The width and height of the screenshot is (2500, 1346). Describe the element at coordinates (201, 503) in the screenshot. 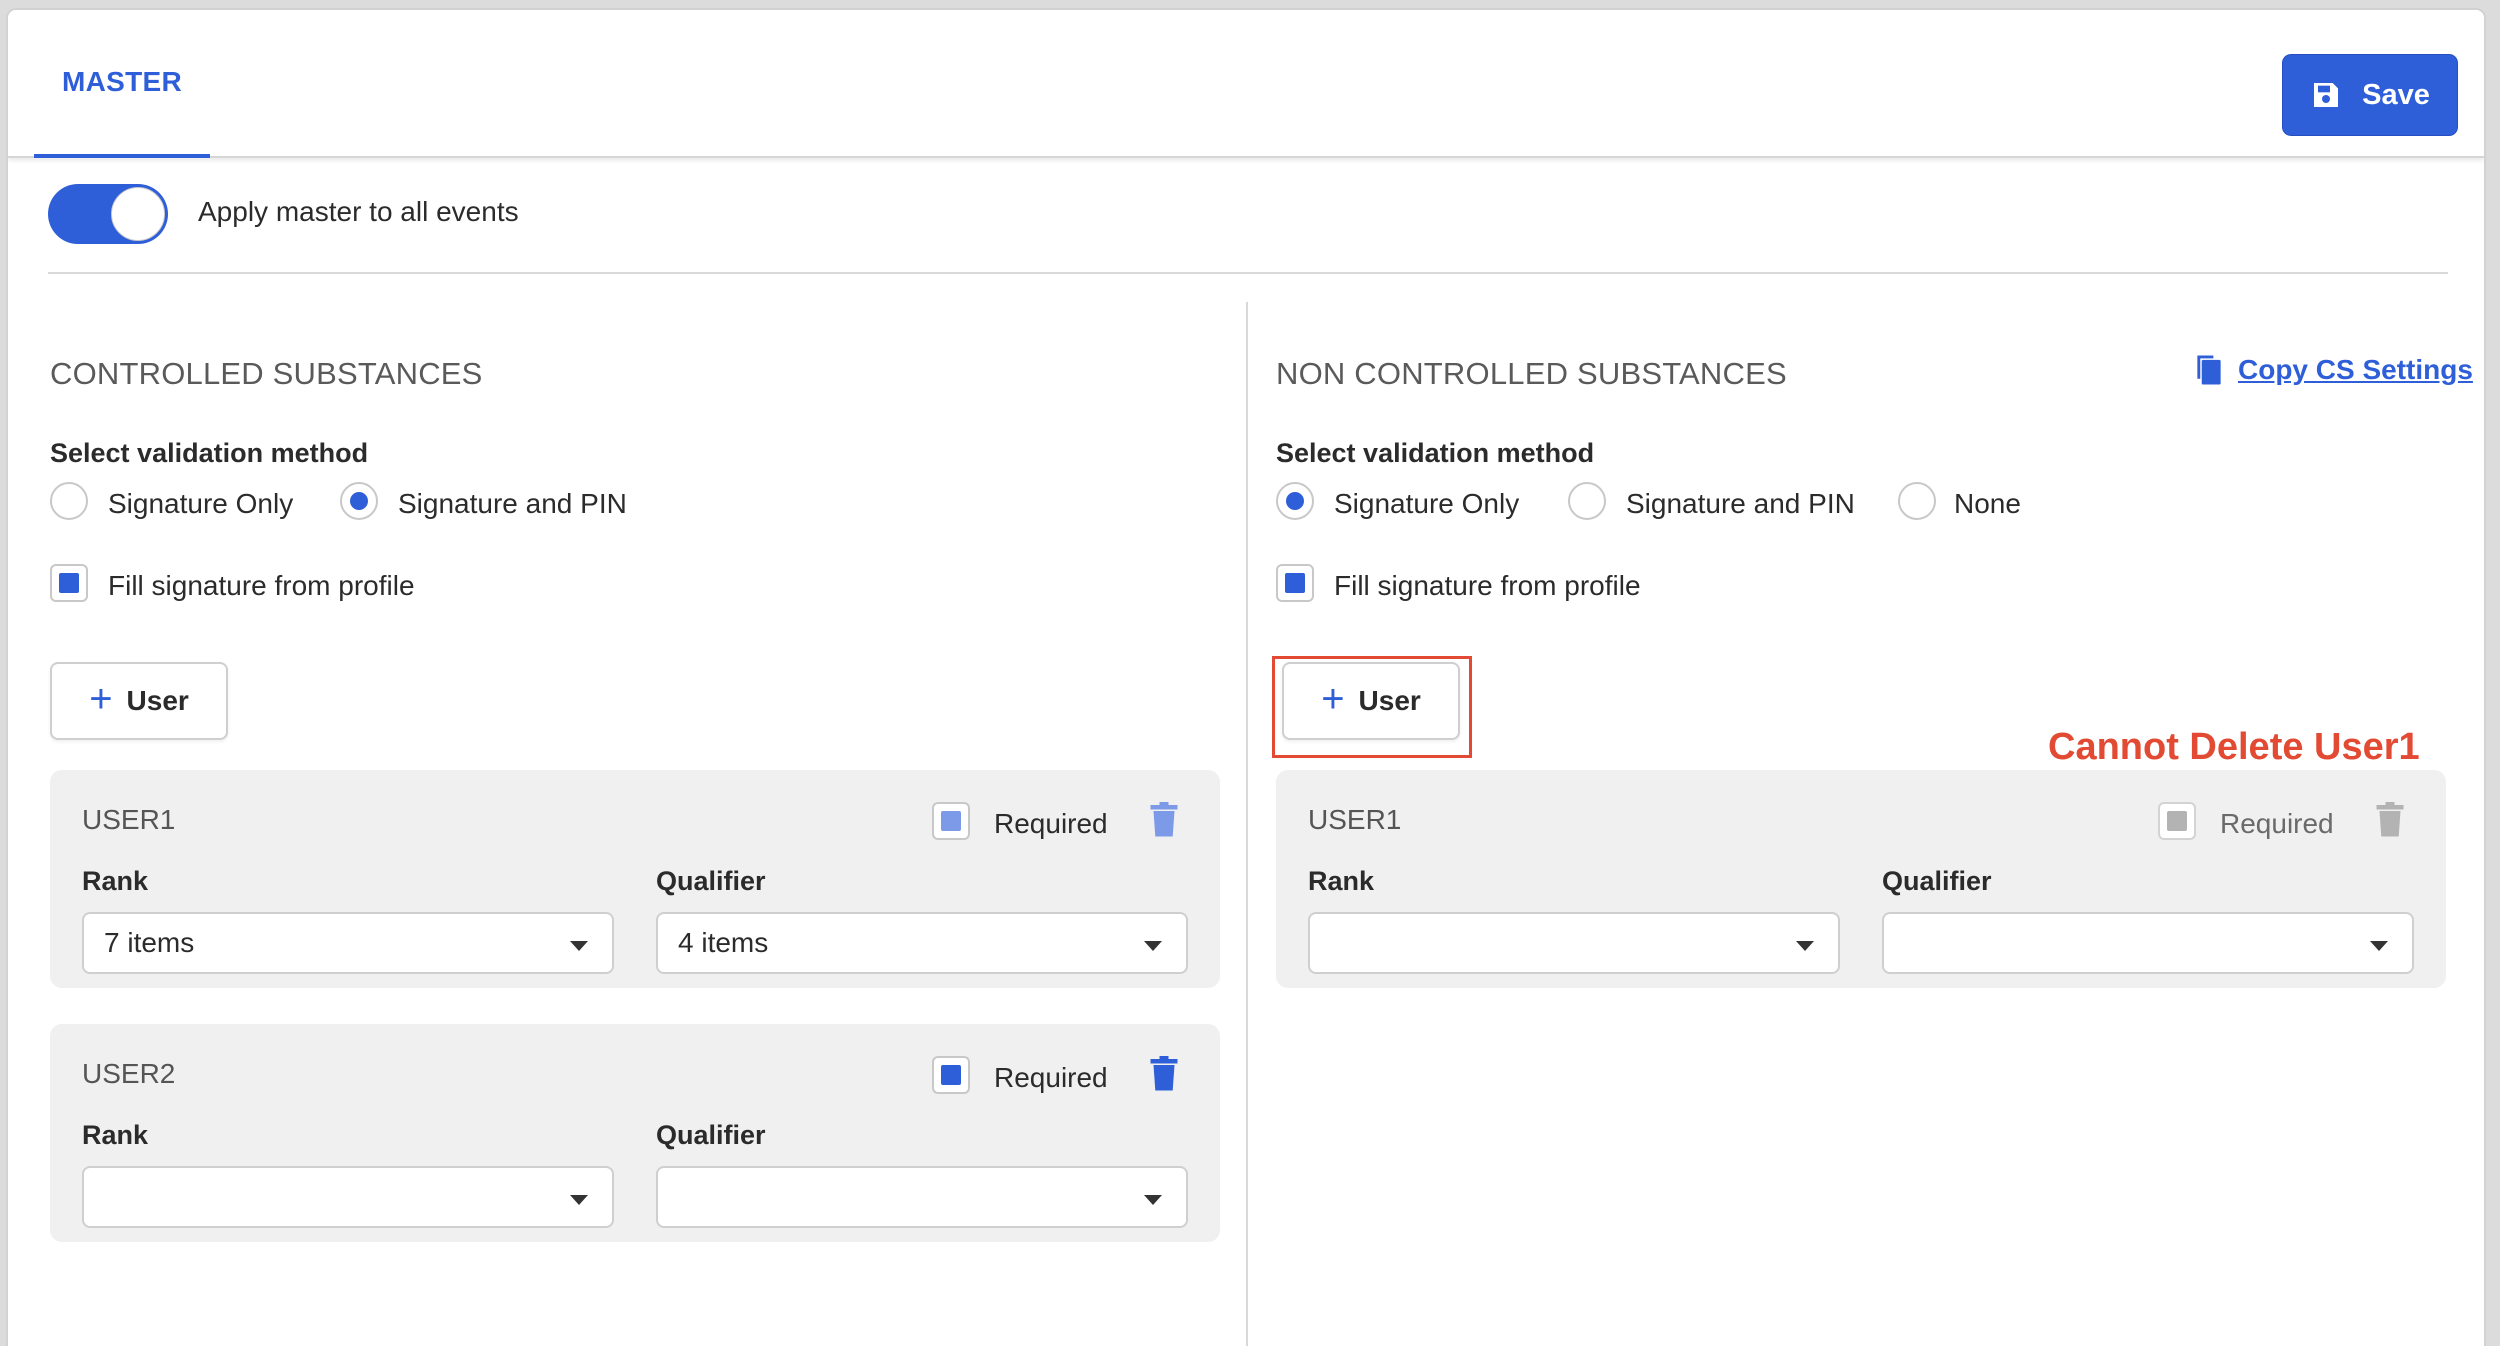

I see `cs-radio-signature-only-label: Signature Only` at that location.